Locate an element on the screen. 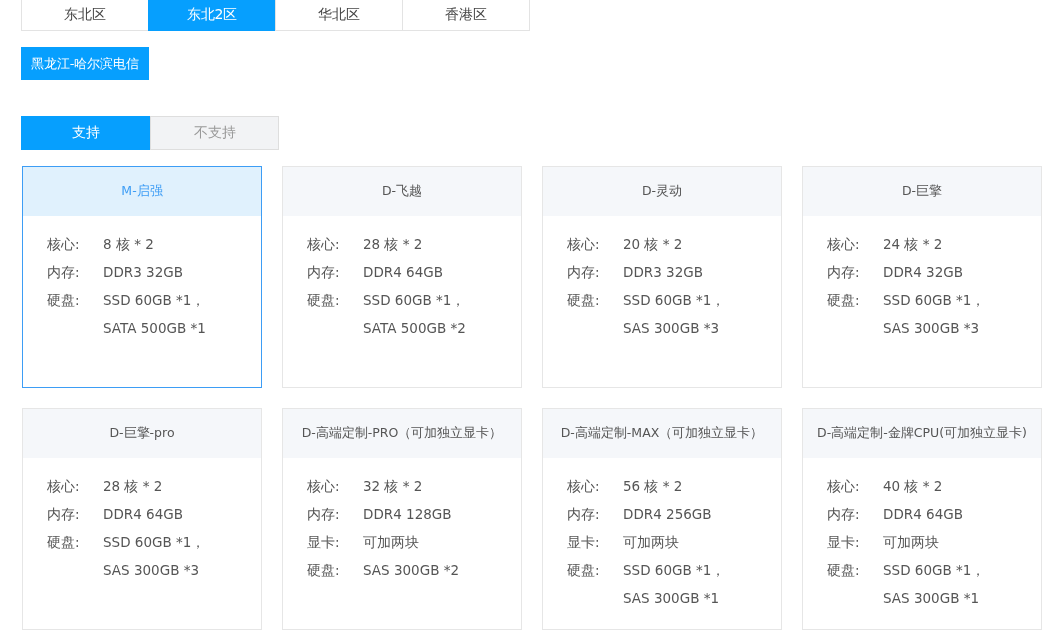 The width and height of the screenshot is (1043, 630). plan-title: D-高端定制-MAX（可加独立显卡） is located at coordinates (662, 433).